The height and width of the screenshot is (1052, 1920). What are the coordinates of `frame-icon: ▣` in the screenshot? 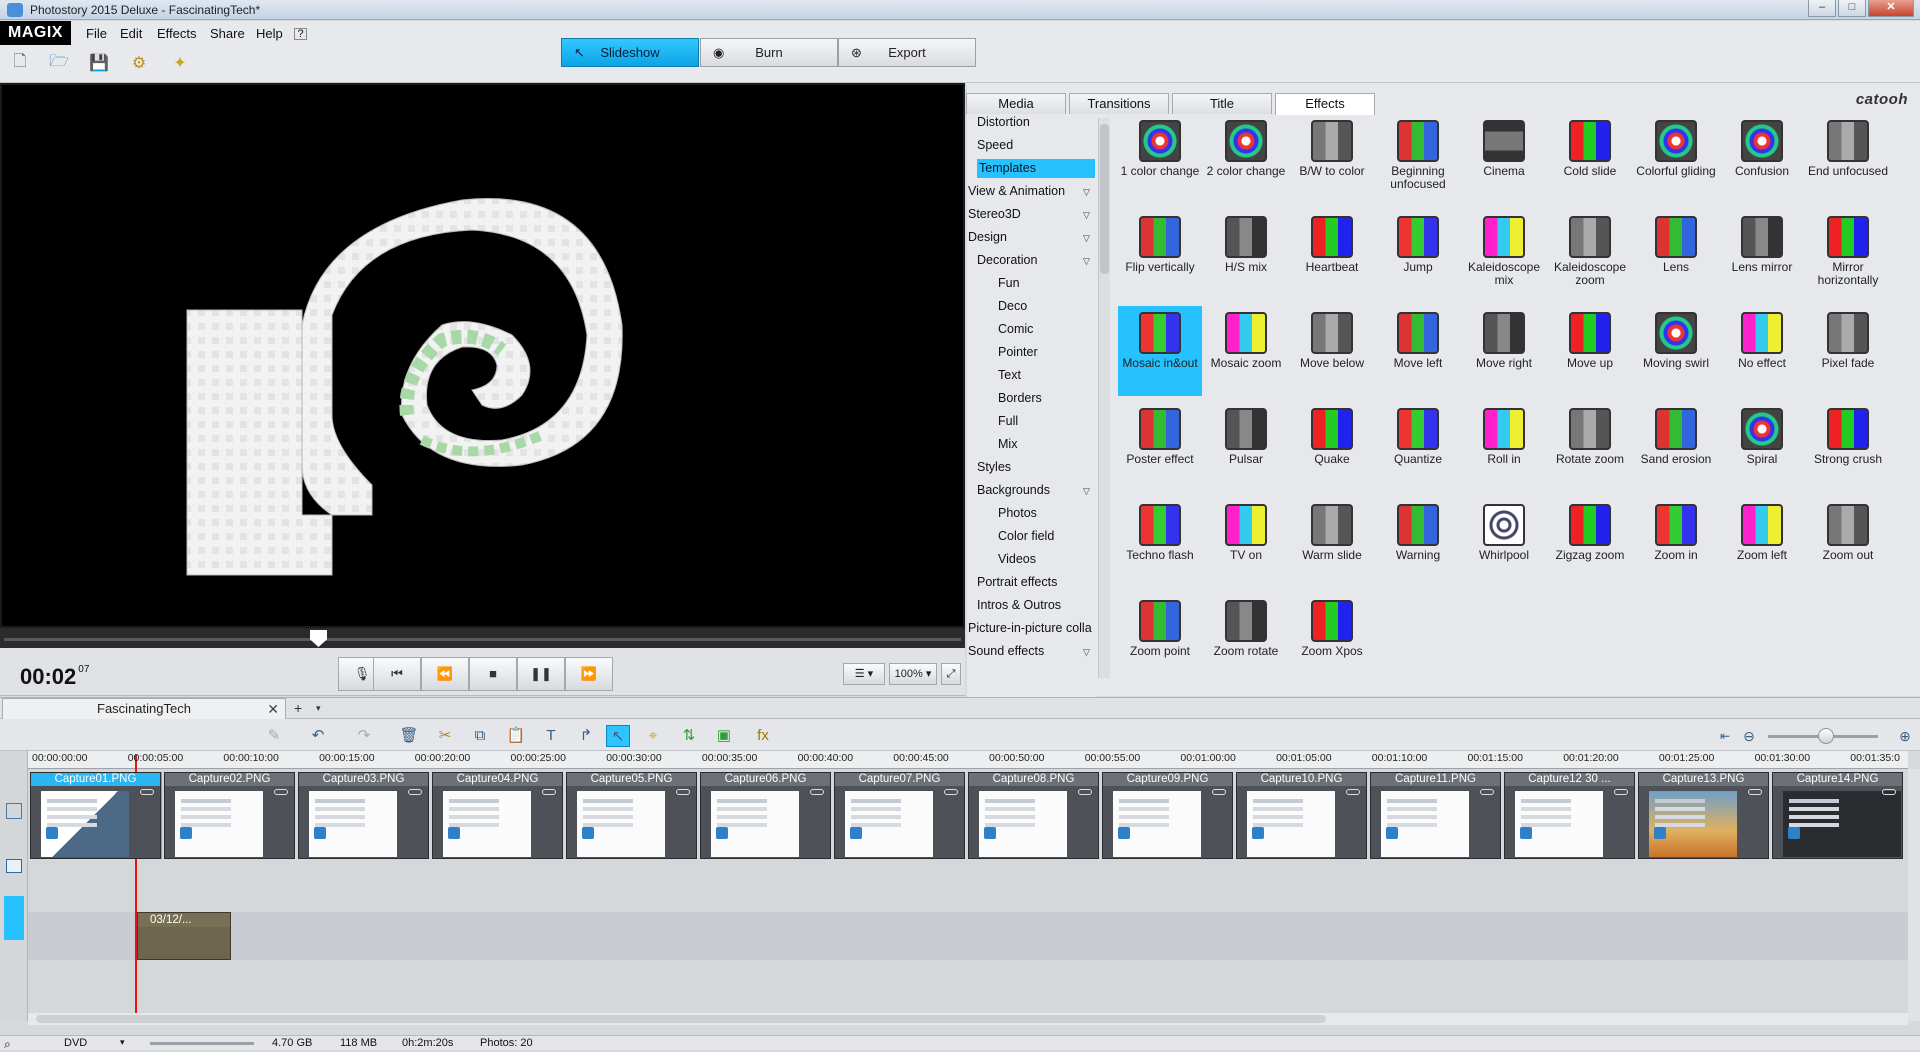 It's located at (724, 736).